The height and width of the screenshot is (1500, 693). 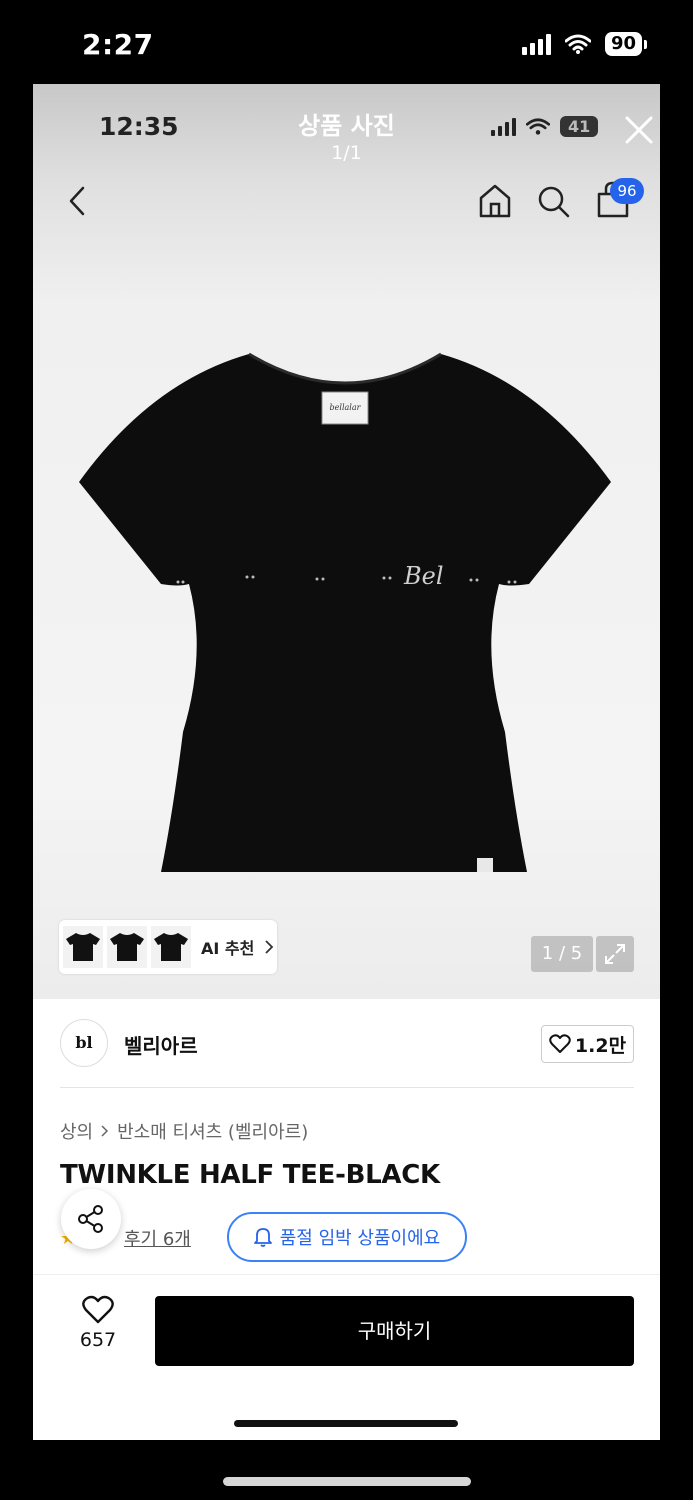 What do you see at coordinates (639, 130) in the screenshot?
I see `close-icon` at bounding box center [639, 130].